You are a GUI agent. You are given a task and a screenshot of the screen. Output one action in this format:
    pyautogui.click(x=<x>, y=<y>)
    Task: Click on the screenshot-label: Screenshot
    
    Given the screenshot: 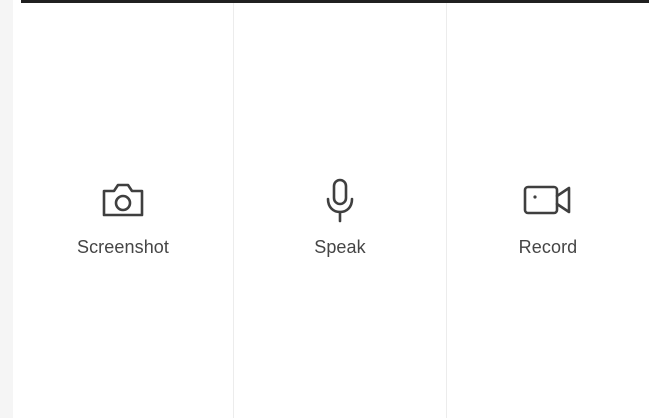 What is the action you would take?
    pyautogui.click(x=123, y=247)
    